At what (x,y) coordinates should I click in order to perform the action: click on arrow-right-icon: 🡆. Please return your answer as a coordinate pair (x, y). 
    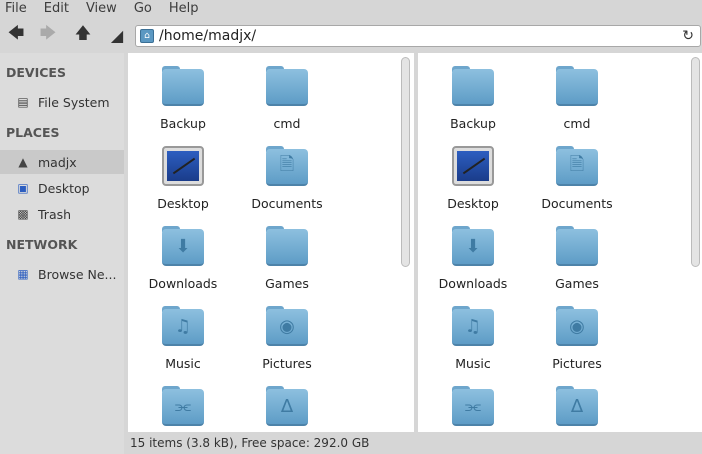
    Looking at the image, I should click on (48, 32).